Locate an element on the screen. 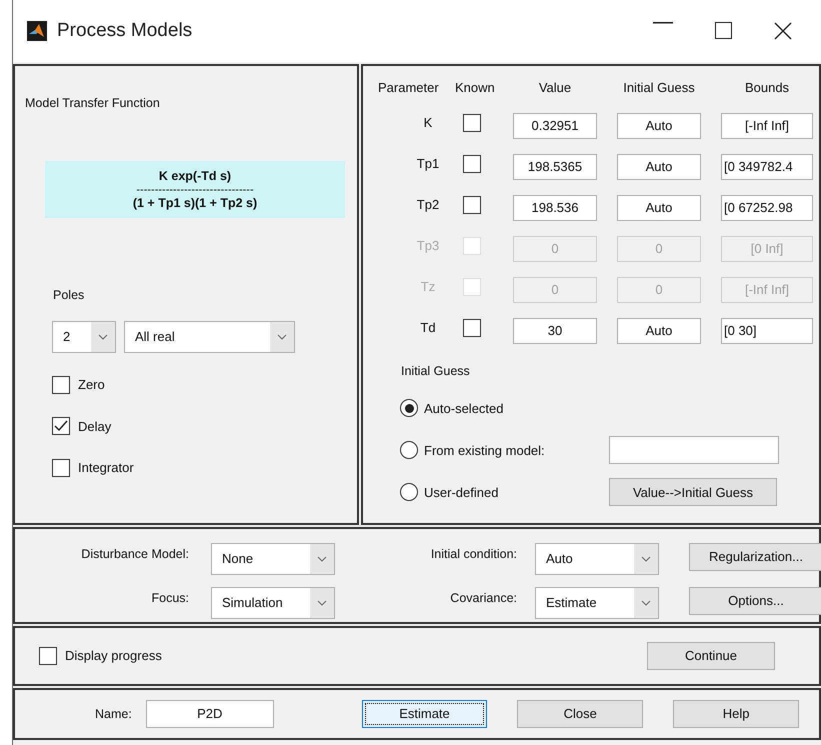  name-label: Name: is located at coordinates (113, 714).